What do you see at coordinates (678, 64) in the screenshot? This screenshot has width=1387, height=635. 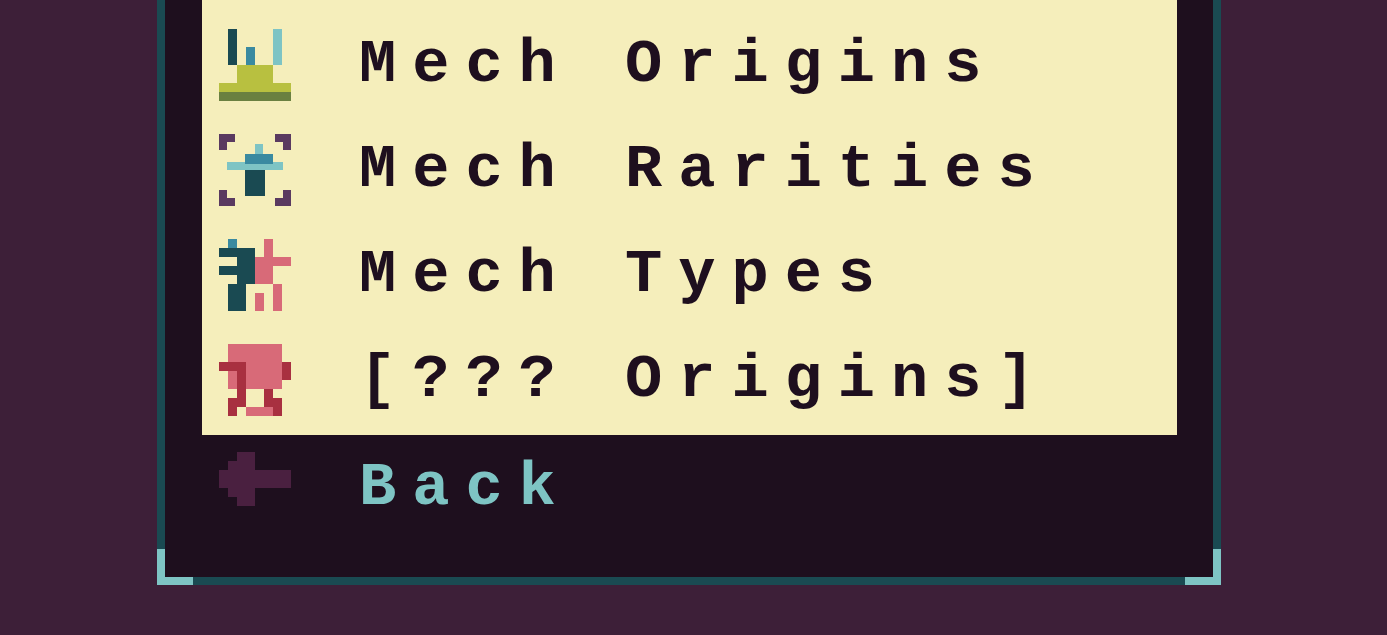 I see `menu-item: Mech Origins` at bounding box center [678, 64].